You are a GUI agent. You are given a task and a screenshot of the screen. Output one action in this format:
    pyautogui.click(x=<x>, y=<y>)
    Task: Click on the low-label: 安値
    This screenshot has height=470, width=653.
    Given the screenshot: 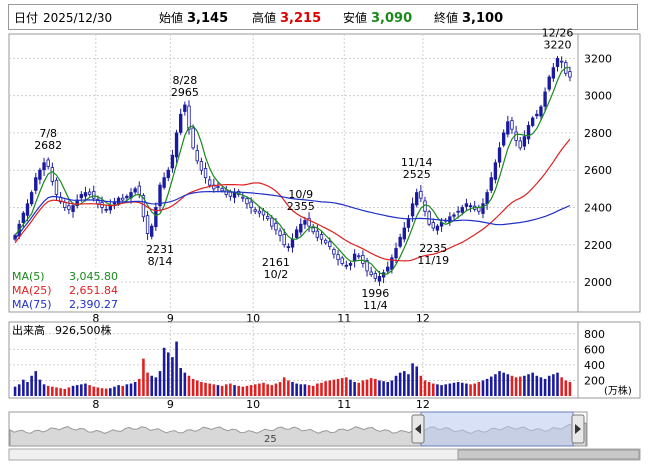 What is the action you would take?
    pyautogui.click(x=355, y=17)
    